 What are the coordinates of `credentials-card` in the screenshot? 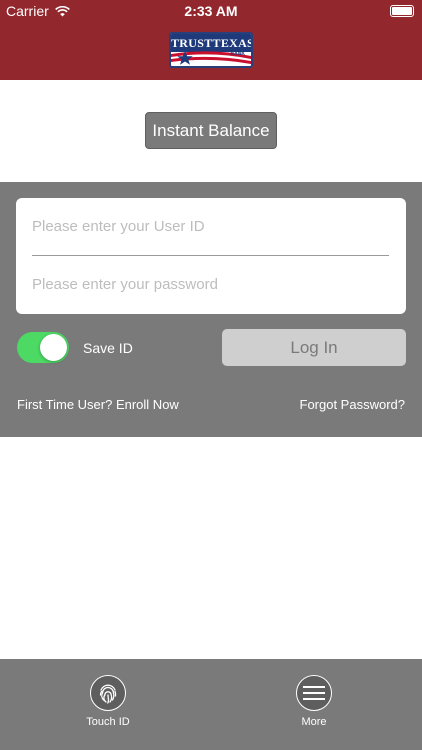 It's located at (211, 256).